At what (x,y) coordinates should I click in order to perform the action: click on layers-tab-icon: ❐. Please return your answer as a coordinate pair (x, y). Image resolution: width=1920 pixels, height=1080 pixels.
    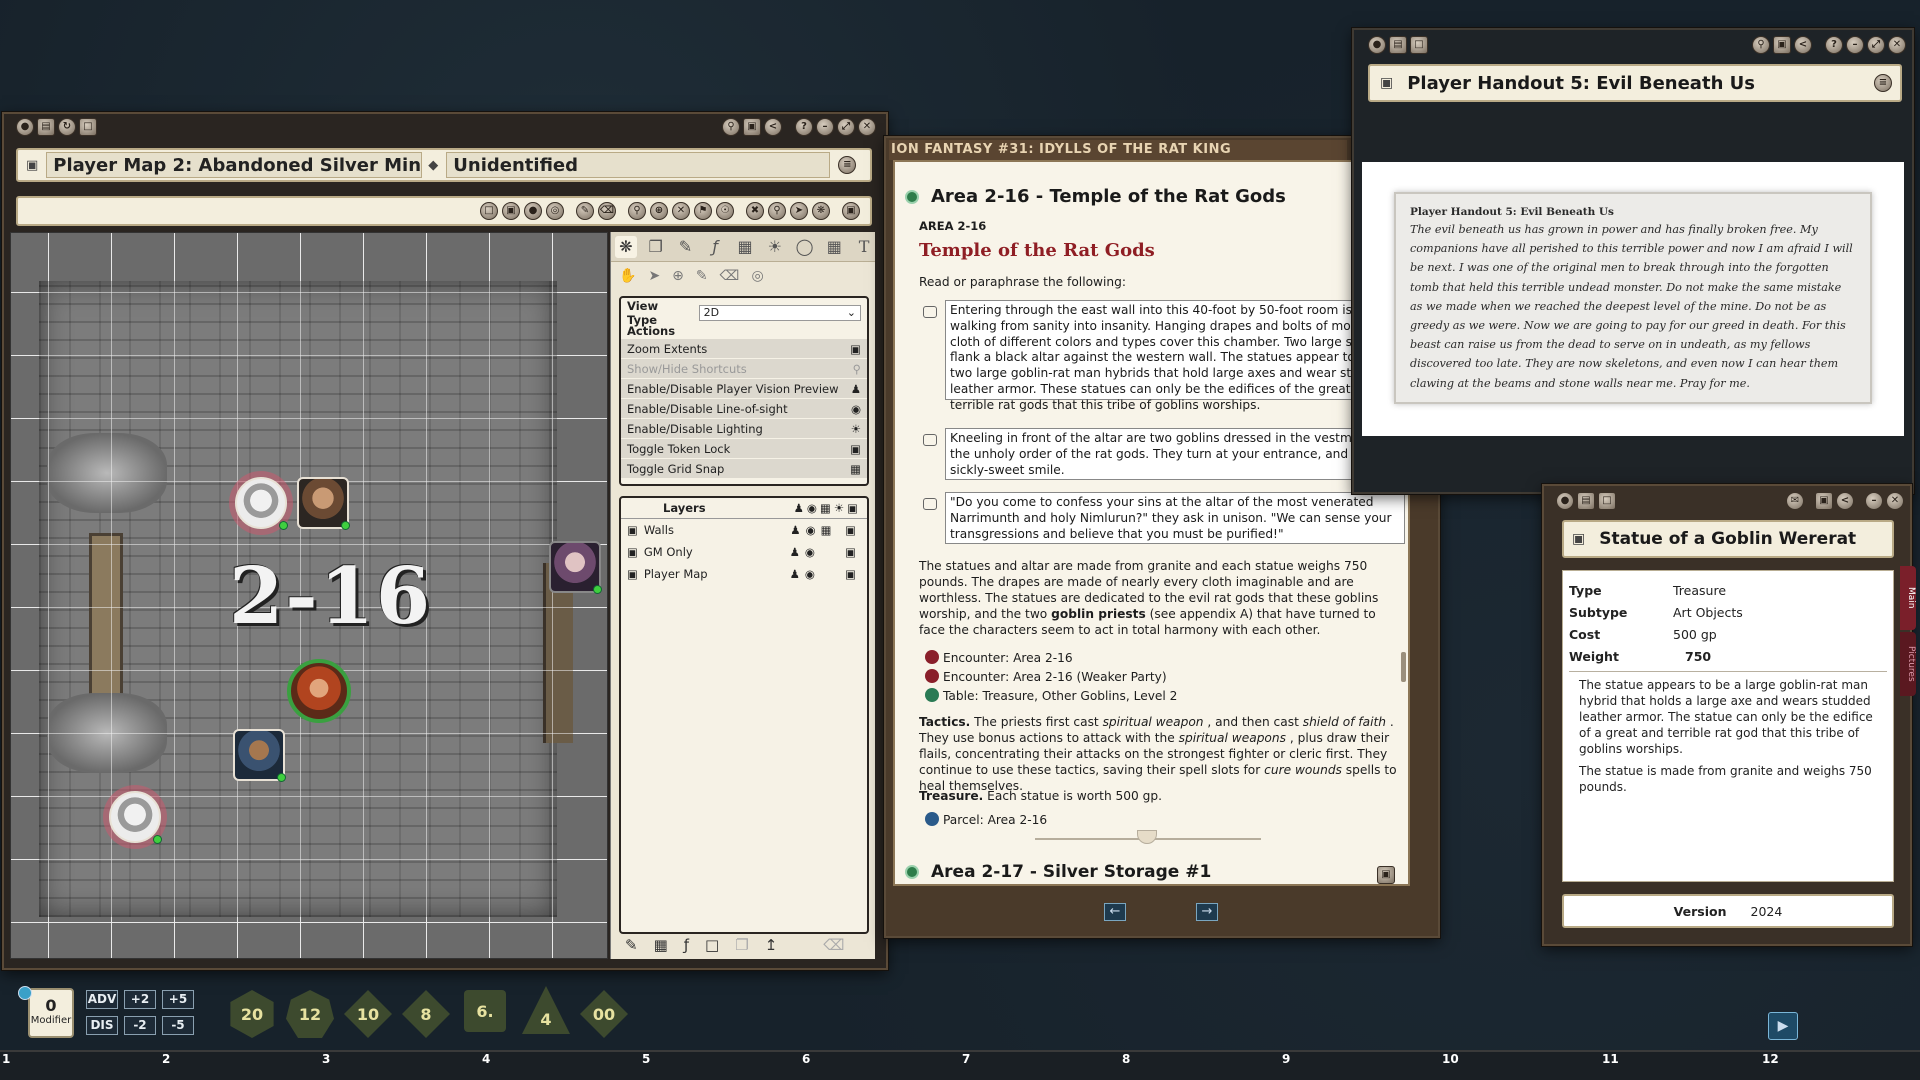
    Looking at the image, I should click on (656, 247).